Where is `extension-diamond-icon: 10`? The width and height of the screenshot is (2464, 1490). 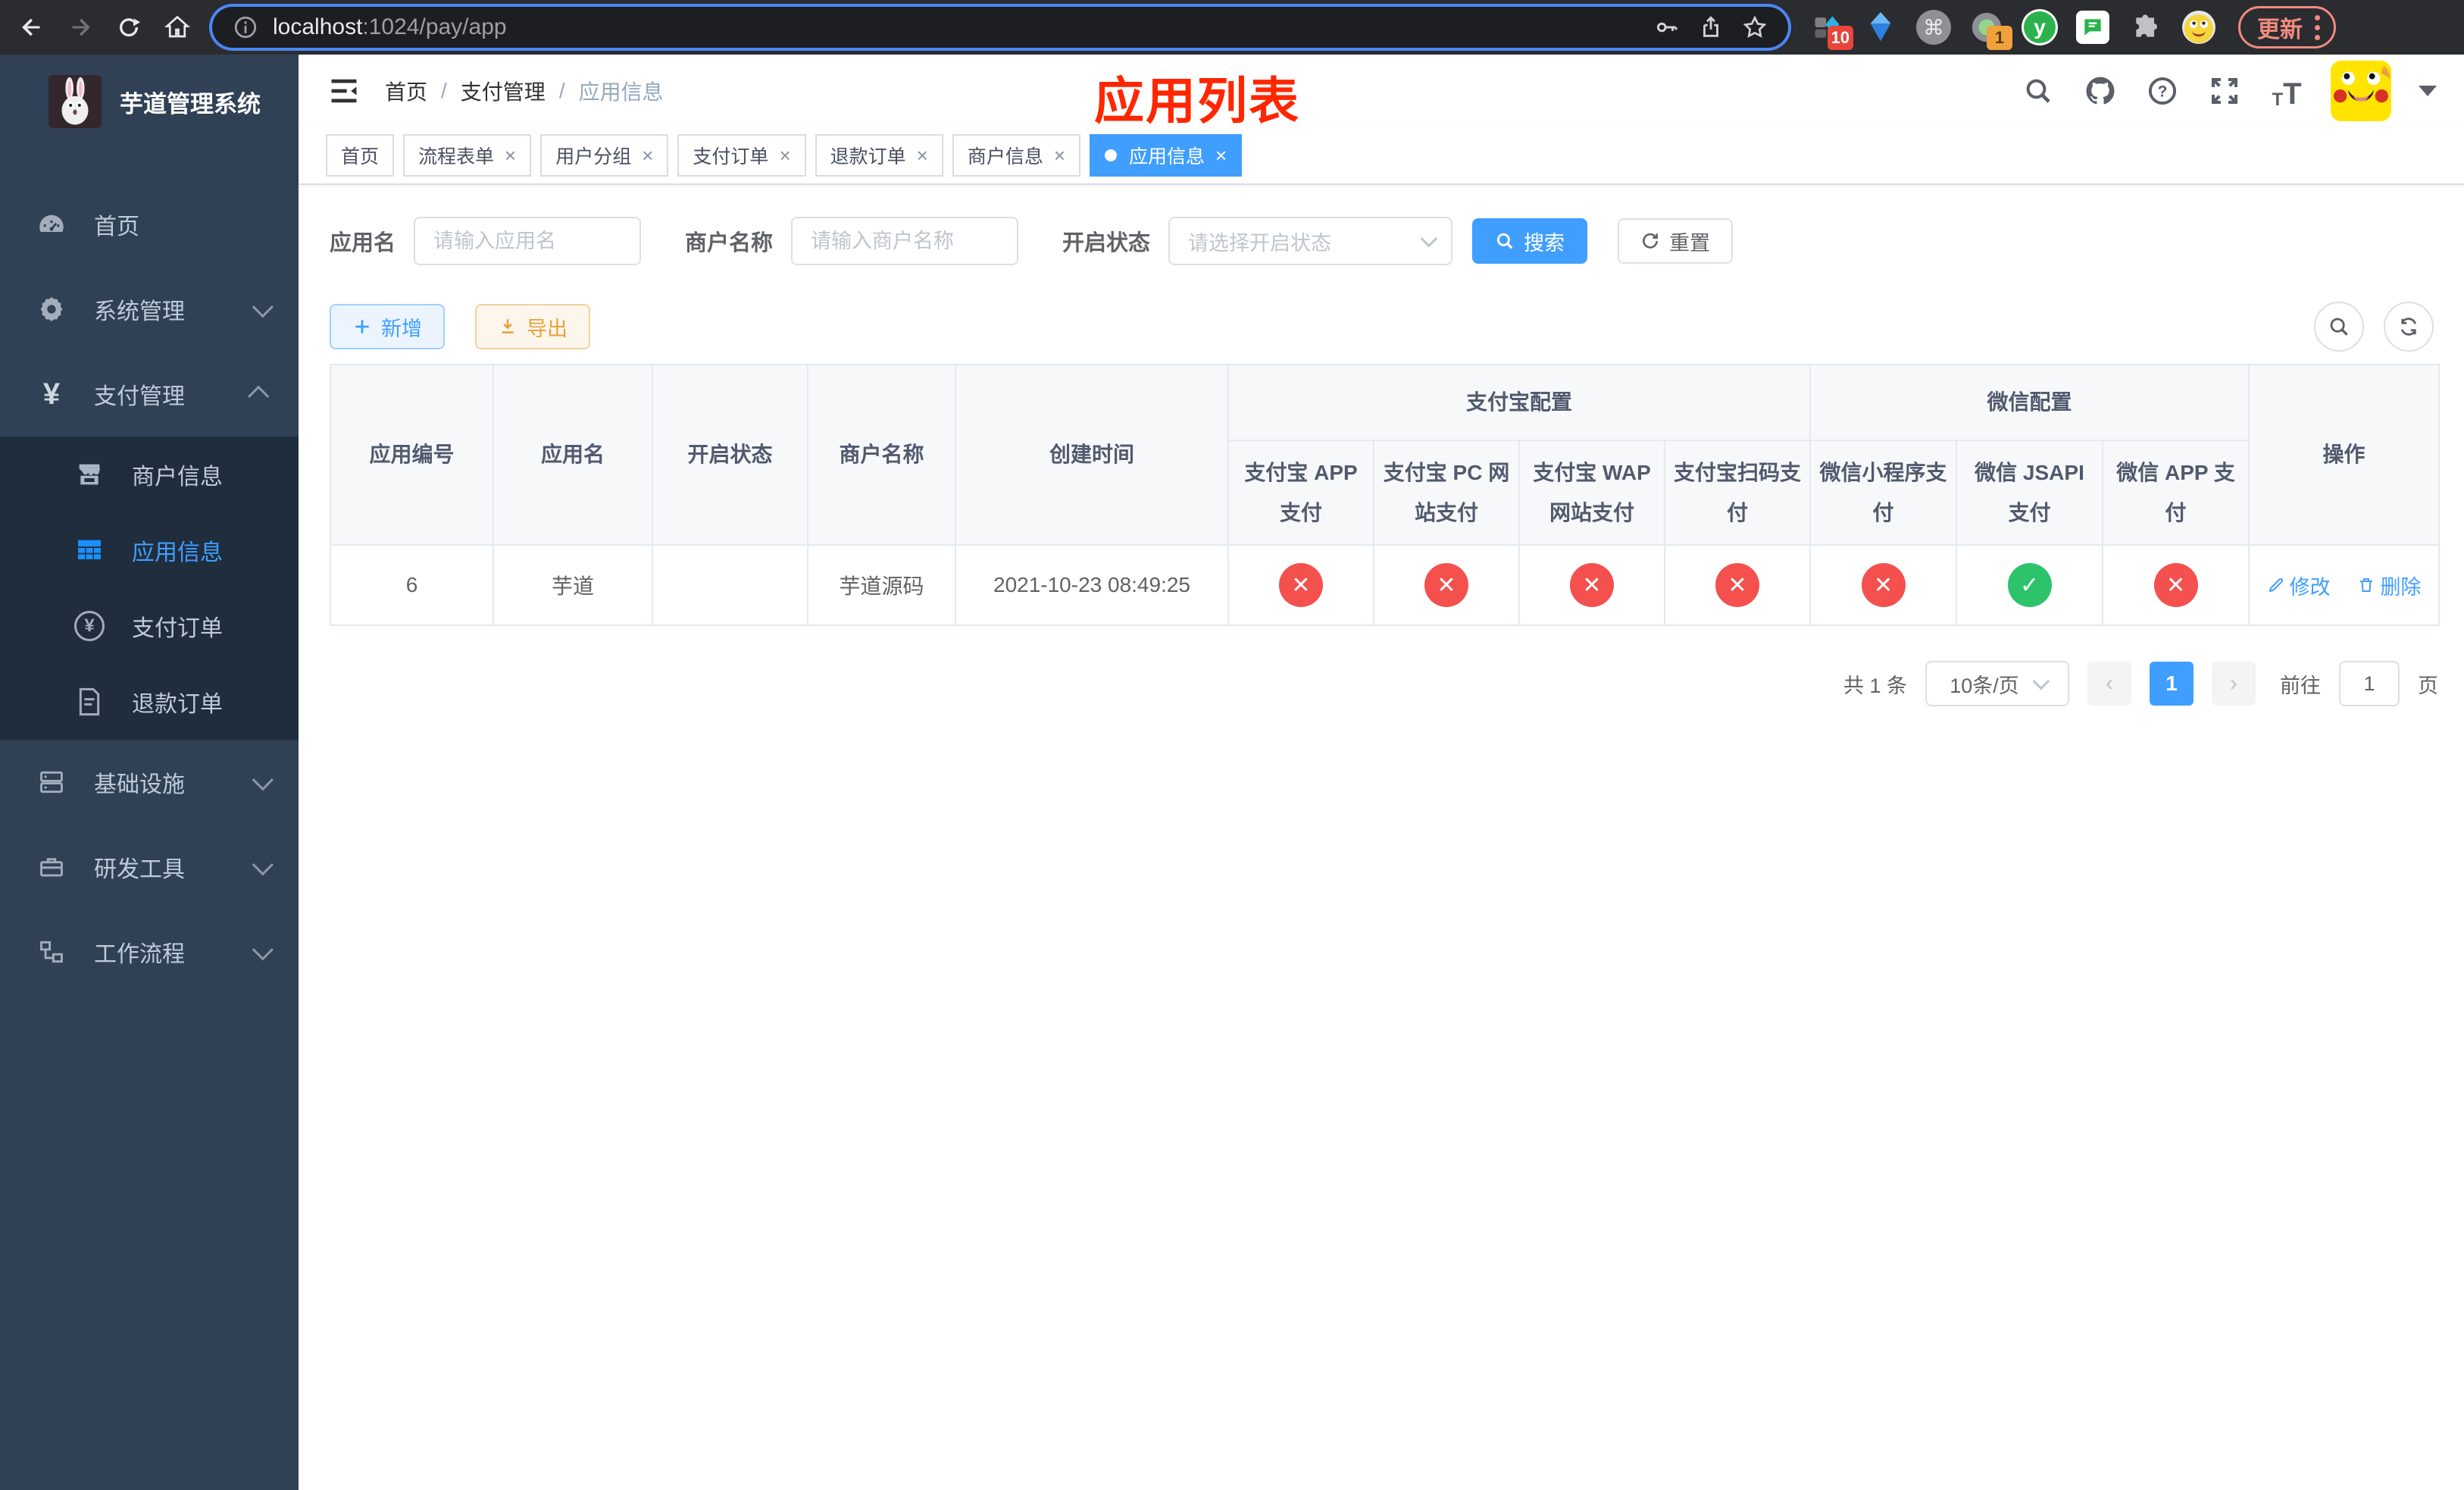 extension-diamond-icon: 10 is located at coordinates (1831, 29).